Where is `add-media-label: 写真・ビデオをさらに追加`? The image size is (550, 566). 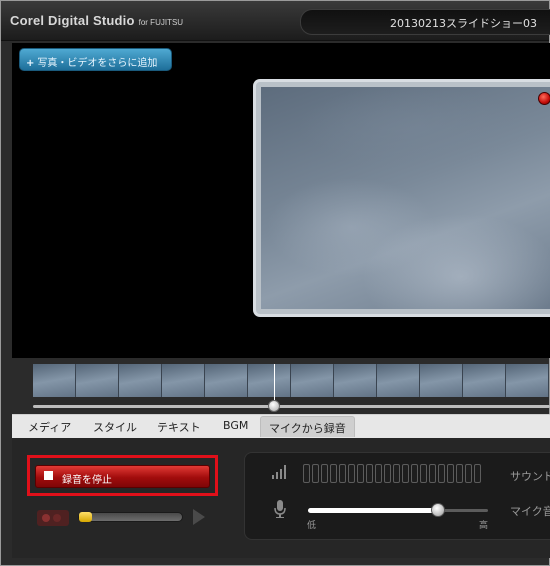
add-media-label: 写真・ビデオをさらに追加 is located at coordinates (97, 63).